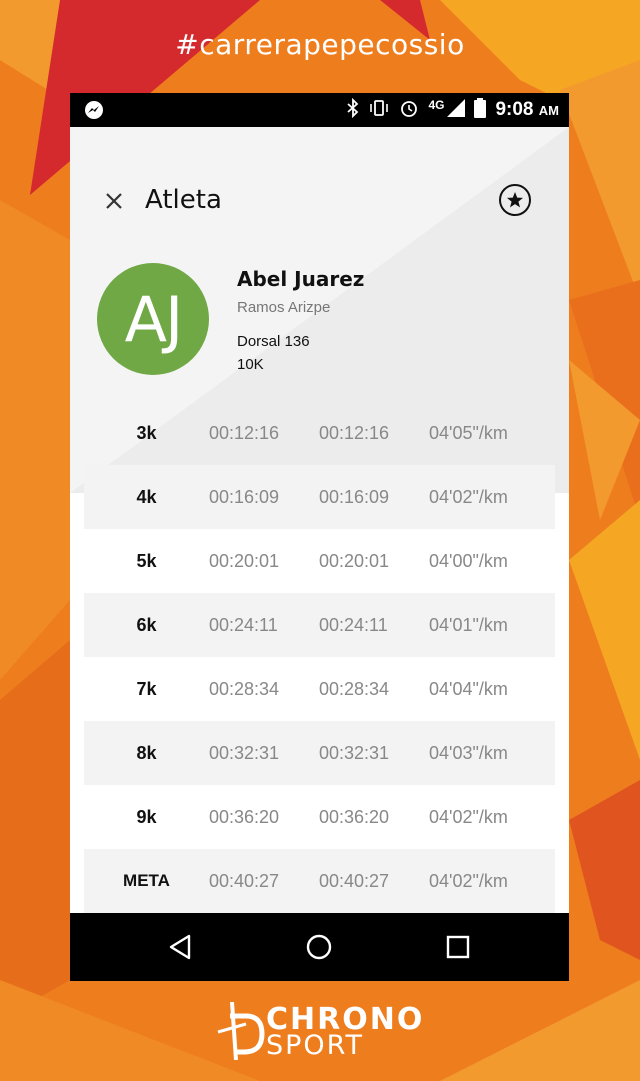 The width and height of the screenshot is (640, 1081). What do you see at coordinates (354, 816) in the screenshot?
I see `split-time-2: 00:36:20` at bounding box center [354, 816].